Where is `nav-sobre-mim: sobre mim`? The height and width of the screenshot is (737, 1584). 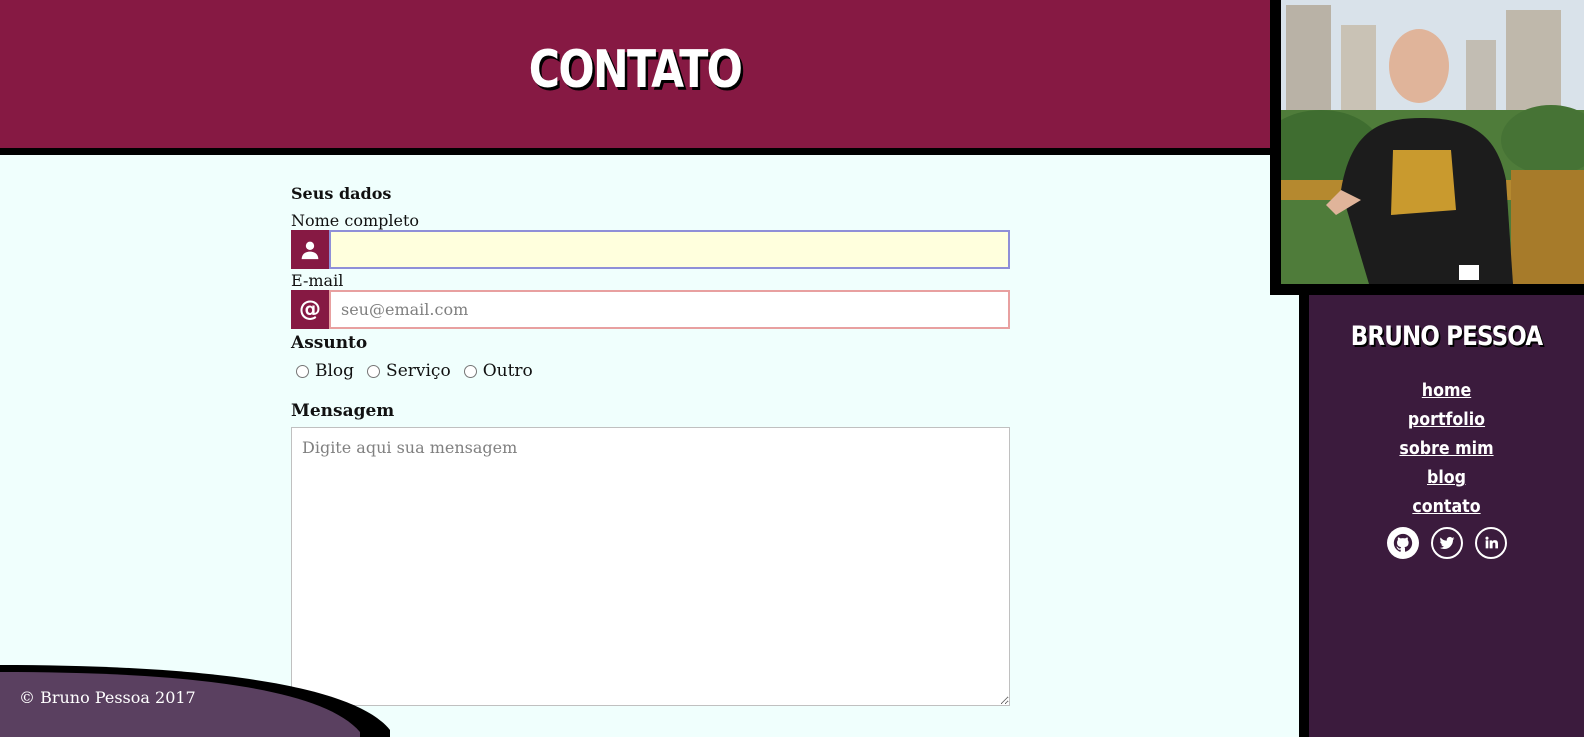
nav-sobre-mim: sobre mim is located at coordinates (1447, 448).